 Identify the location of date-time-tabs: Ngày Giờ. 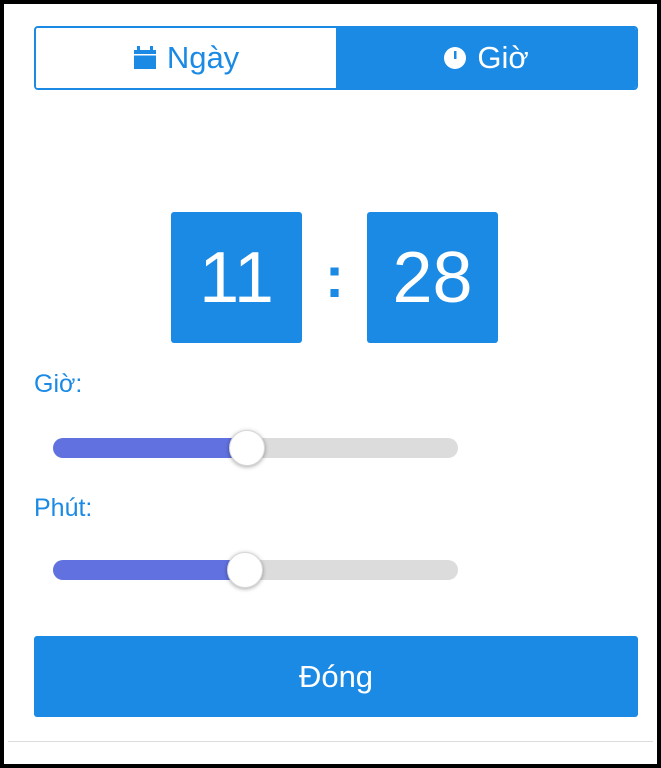
(336, 58).